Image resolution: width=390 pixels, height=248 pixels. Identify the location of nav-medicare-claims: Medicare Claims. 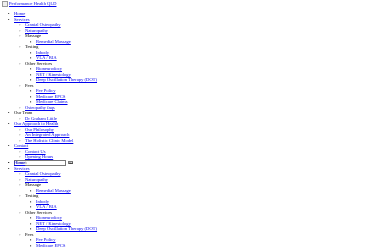
(52, 101).